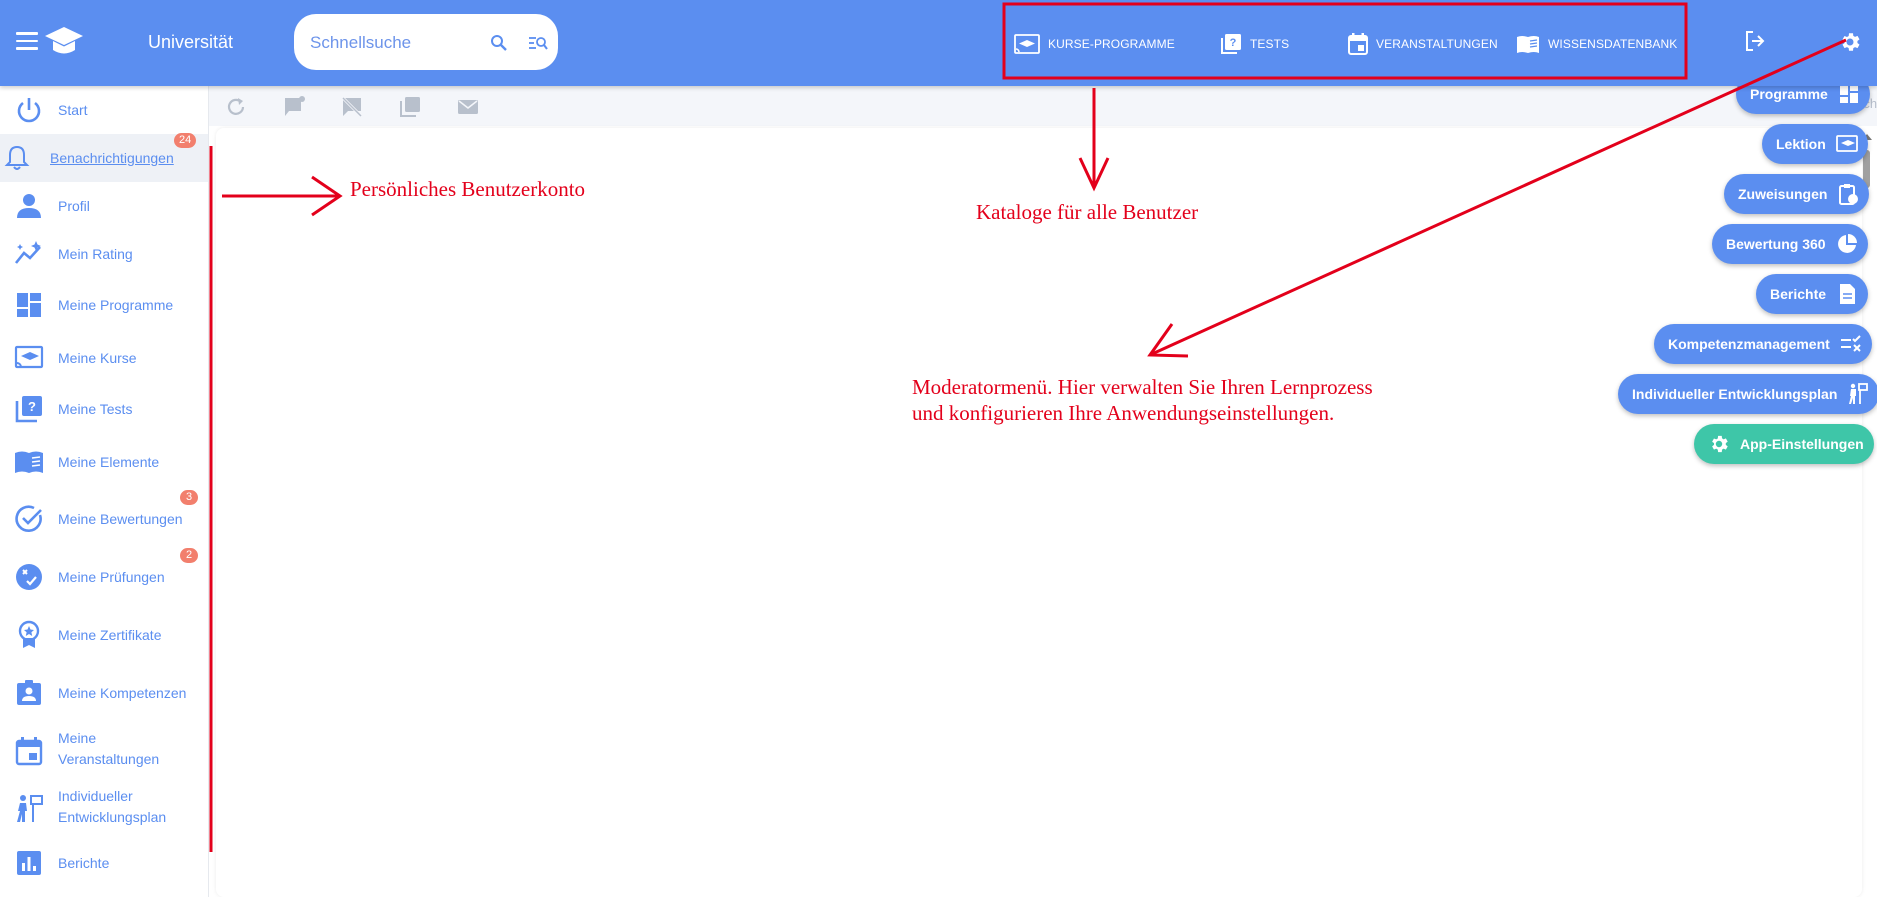  I want to click on quick-search, so click(426, 42).